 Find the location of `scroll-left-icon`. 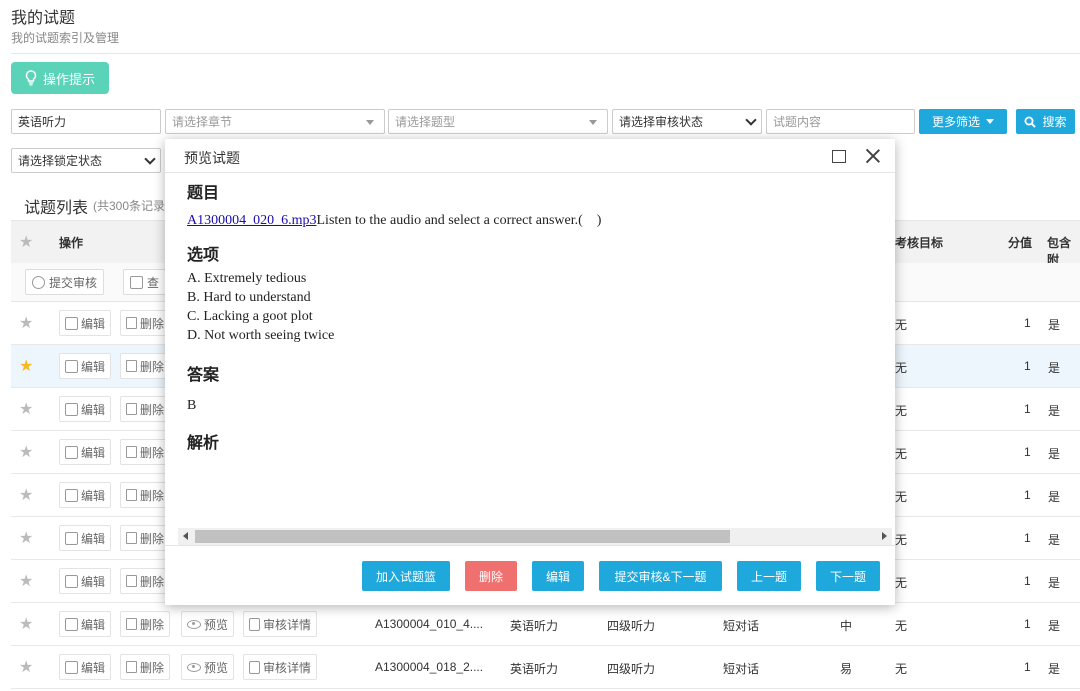

scroll-left-icon is located at coordinates (185, 536).